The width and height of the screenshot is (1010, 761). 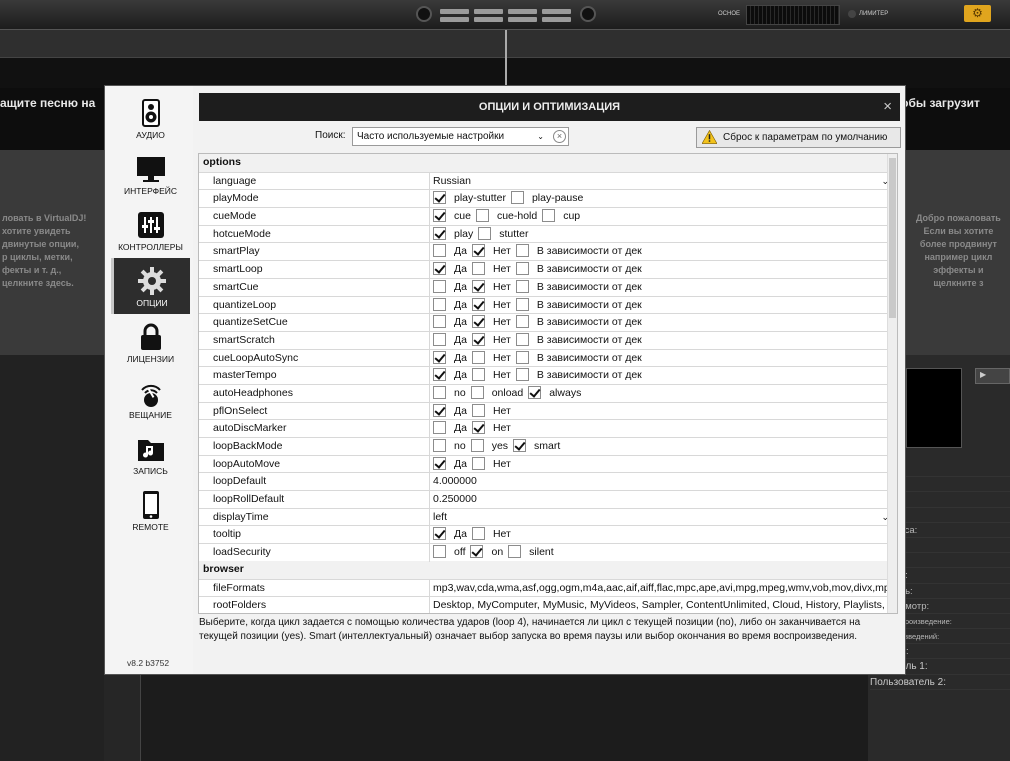 I want to click on sidebar-item-интерфейс: ИНТЕРФЕЙС, so click(x=150, y=174).